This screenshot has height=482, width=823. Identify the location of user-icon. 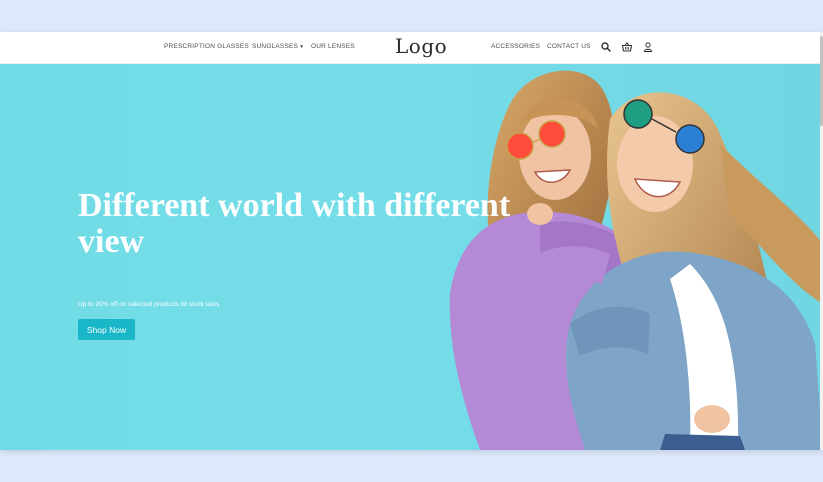
(648, 47).